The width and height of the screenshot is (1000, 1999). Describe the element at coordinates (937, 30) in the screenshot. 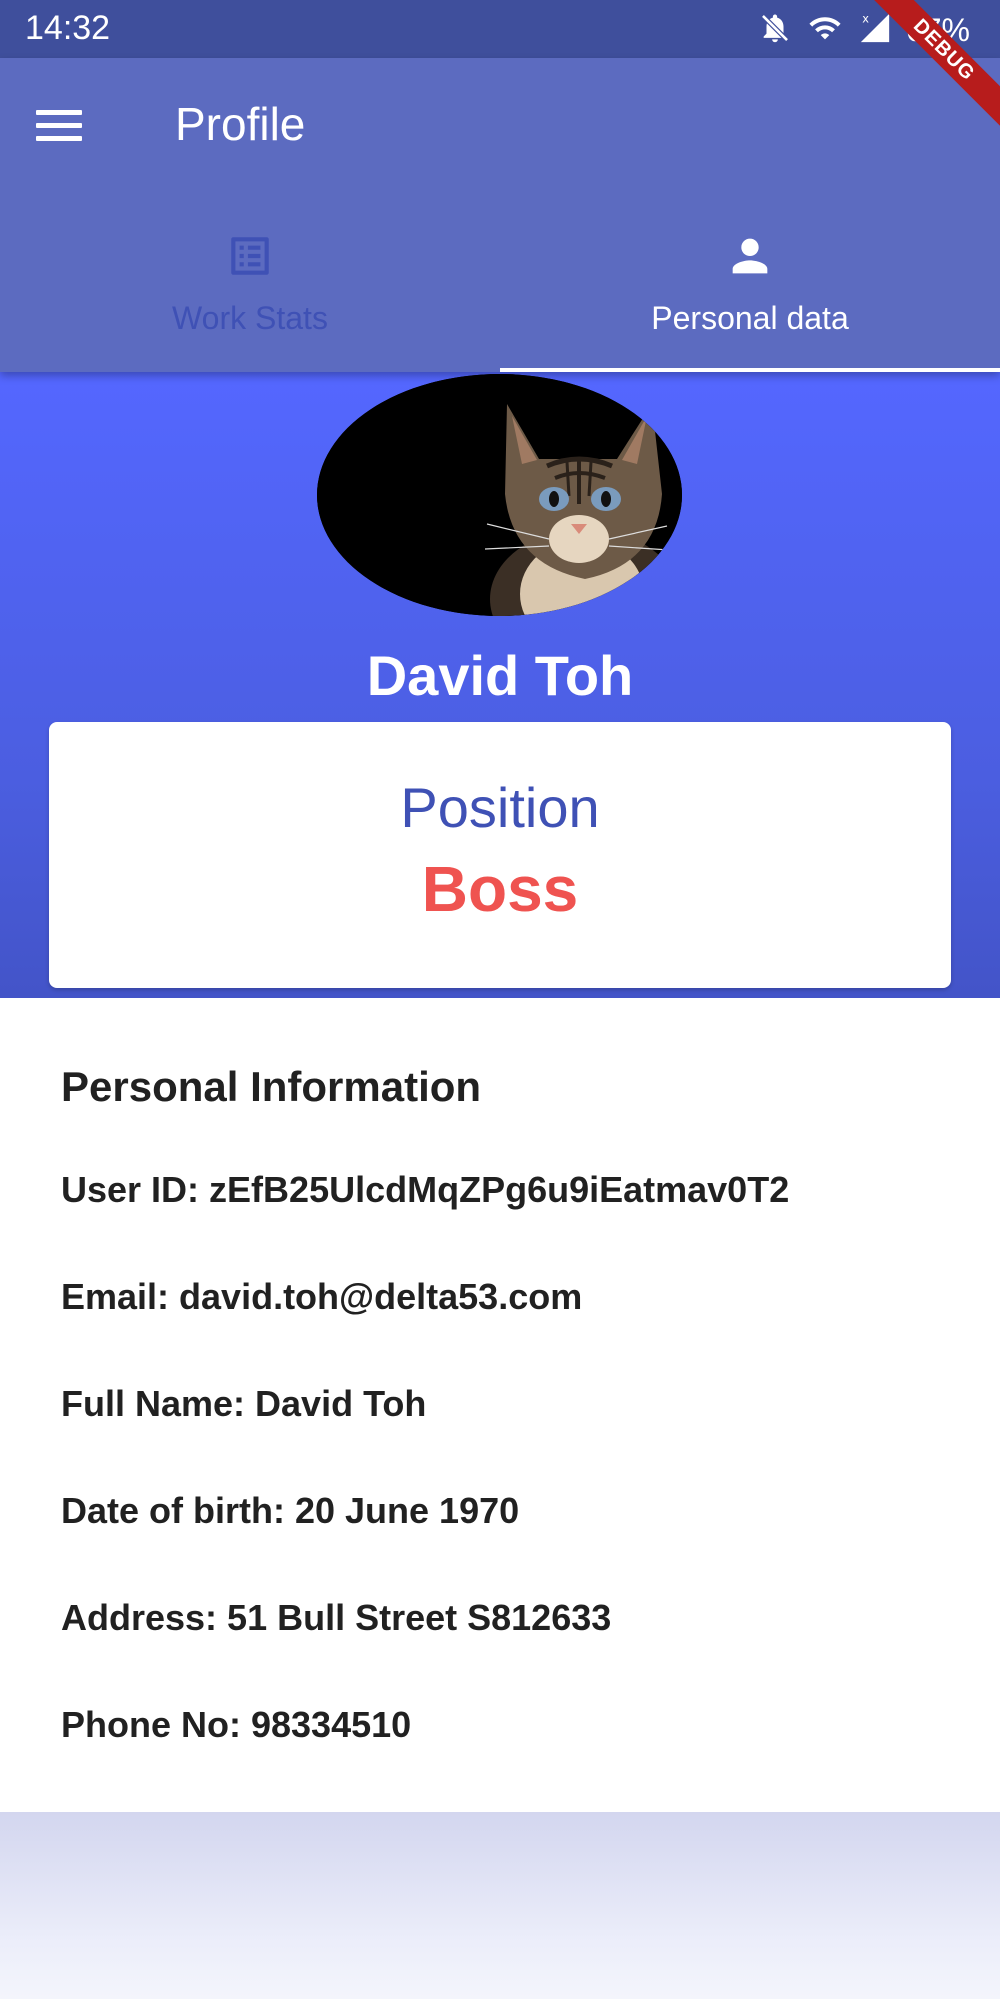

I see `battery-level: 67%` at that location.